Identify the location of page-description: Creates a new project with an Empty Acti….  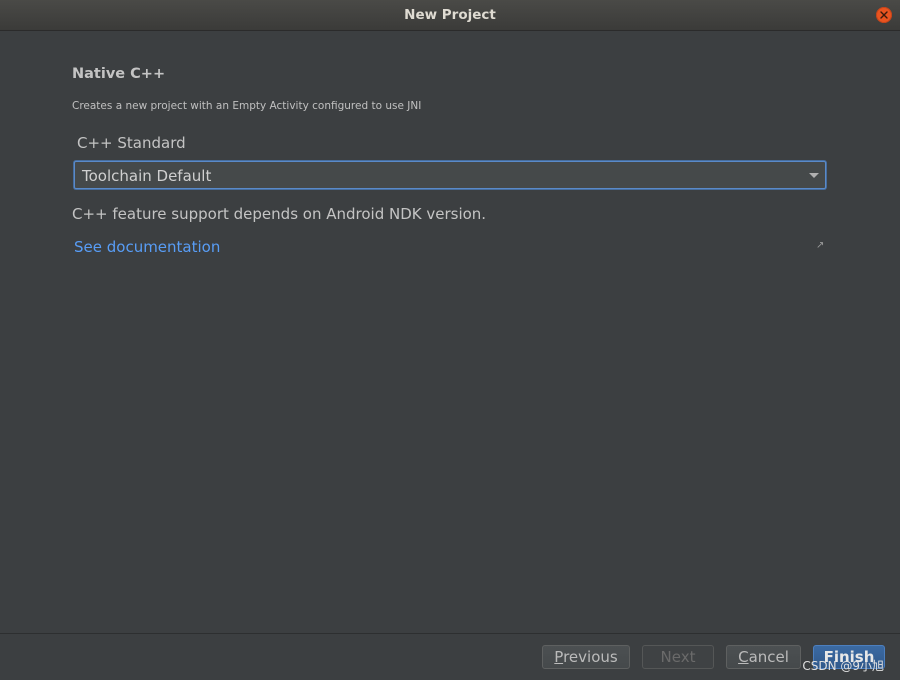
(247, 106).